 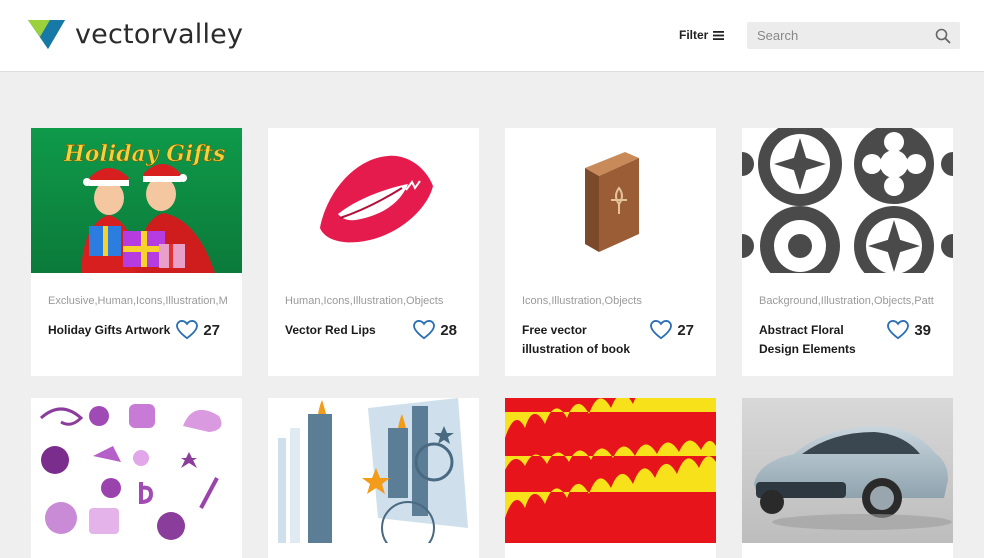 I want to click on like-button: 28, so click(x=435, y=330).